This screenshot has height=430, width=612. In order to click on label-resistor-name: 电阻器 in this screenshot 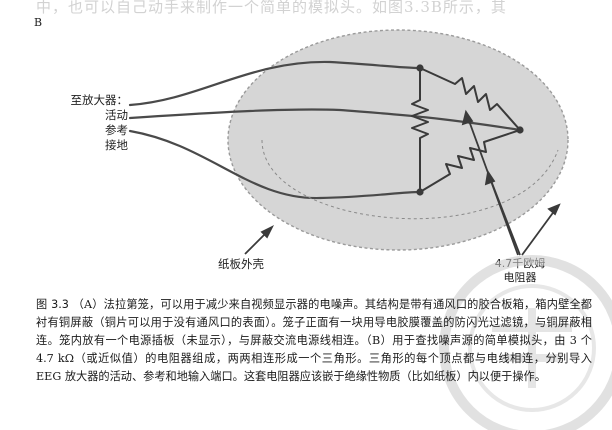, I will do `click(520, 277)`.